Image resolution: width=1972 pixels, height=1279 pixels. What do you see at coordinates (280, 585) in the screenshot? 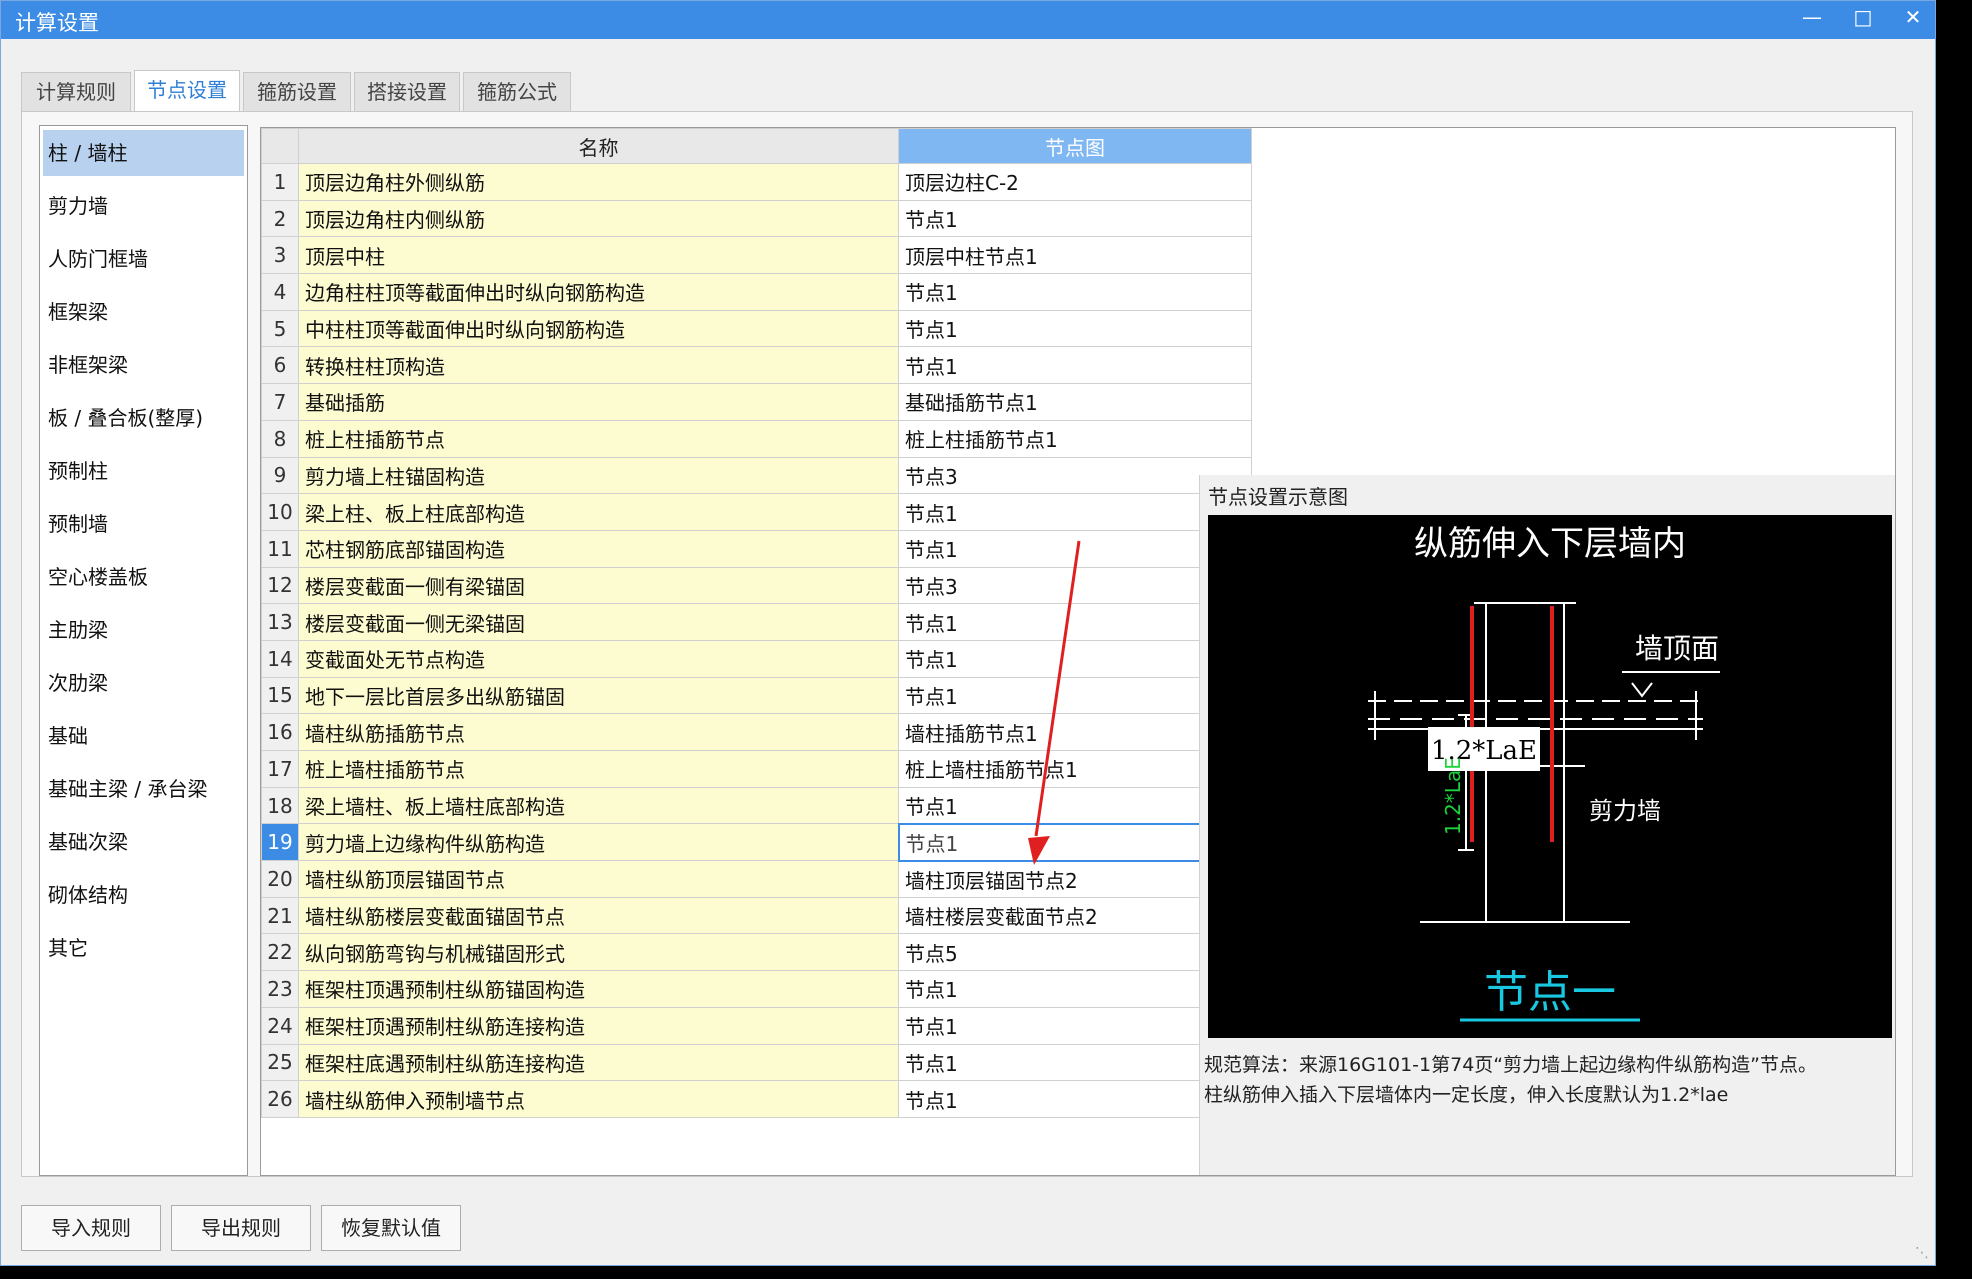
I see `row-number: 12` at bounding box center [280, 585].